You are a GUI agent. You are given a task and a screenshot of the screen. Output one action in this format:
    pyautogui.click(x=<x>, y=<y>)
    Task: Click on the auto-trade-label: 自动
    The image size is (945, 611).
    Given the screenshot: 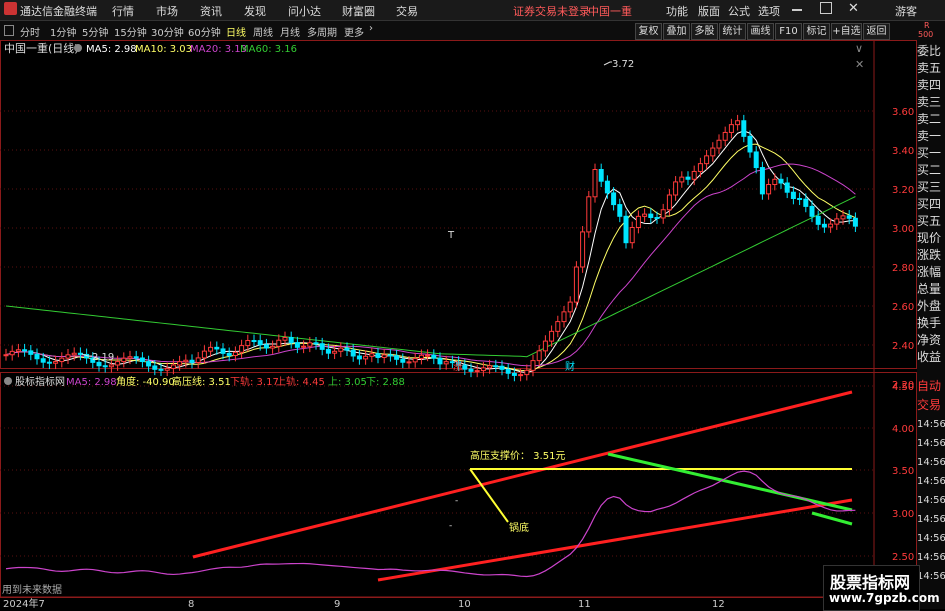 What is the action you would take?
    pyautogui.click(x=931, y=386)
    